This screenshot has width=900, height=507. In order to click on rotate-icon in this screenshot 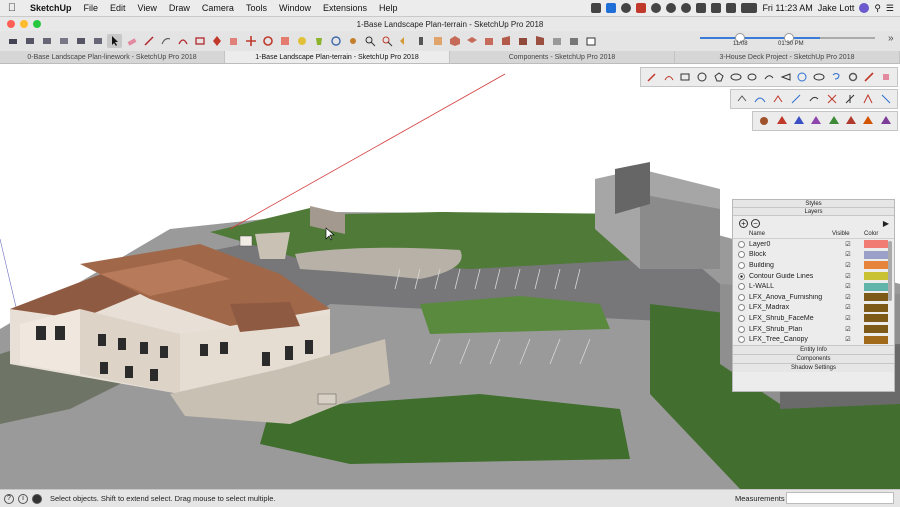, I will do `click(267, 41)`.